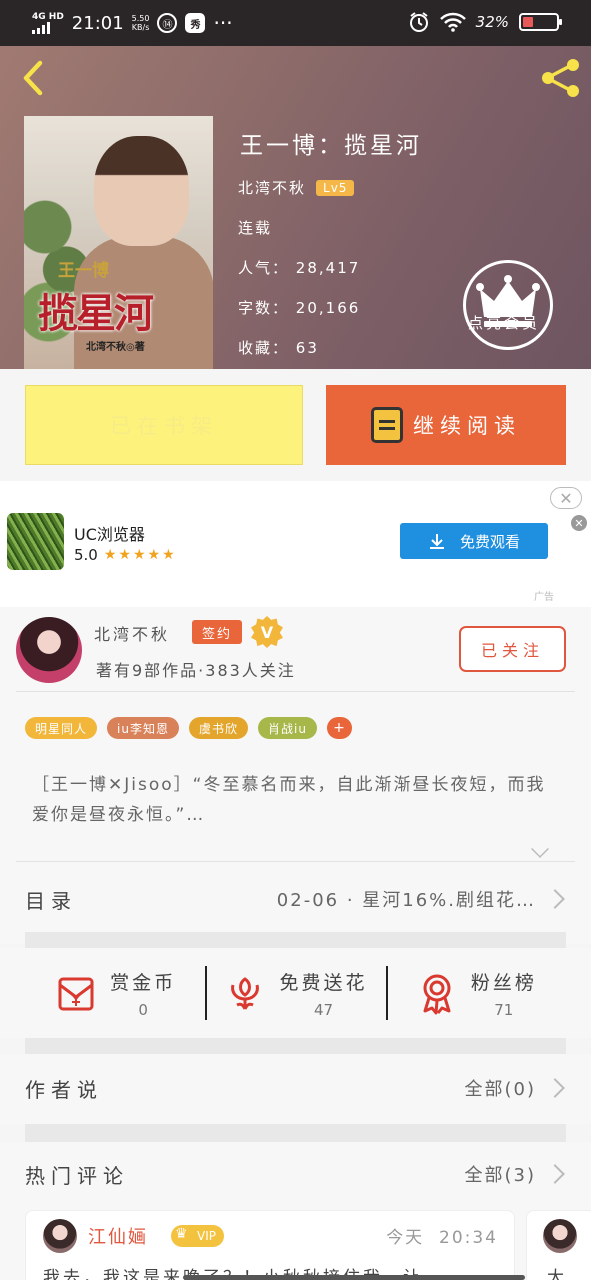 The height and width of the screenshot is (1280, 591). What do you see at coordinates (442, 1238) in the screenshot?
I see `comment-time: 今天 20:34` at bounding box center [442, 1238].